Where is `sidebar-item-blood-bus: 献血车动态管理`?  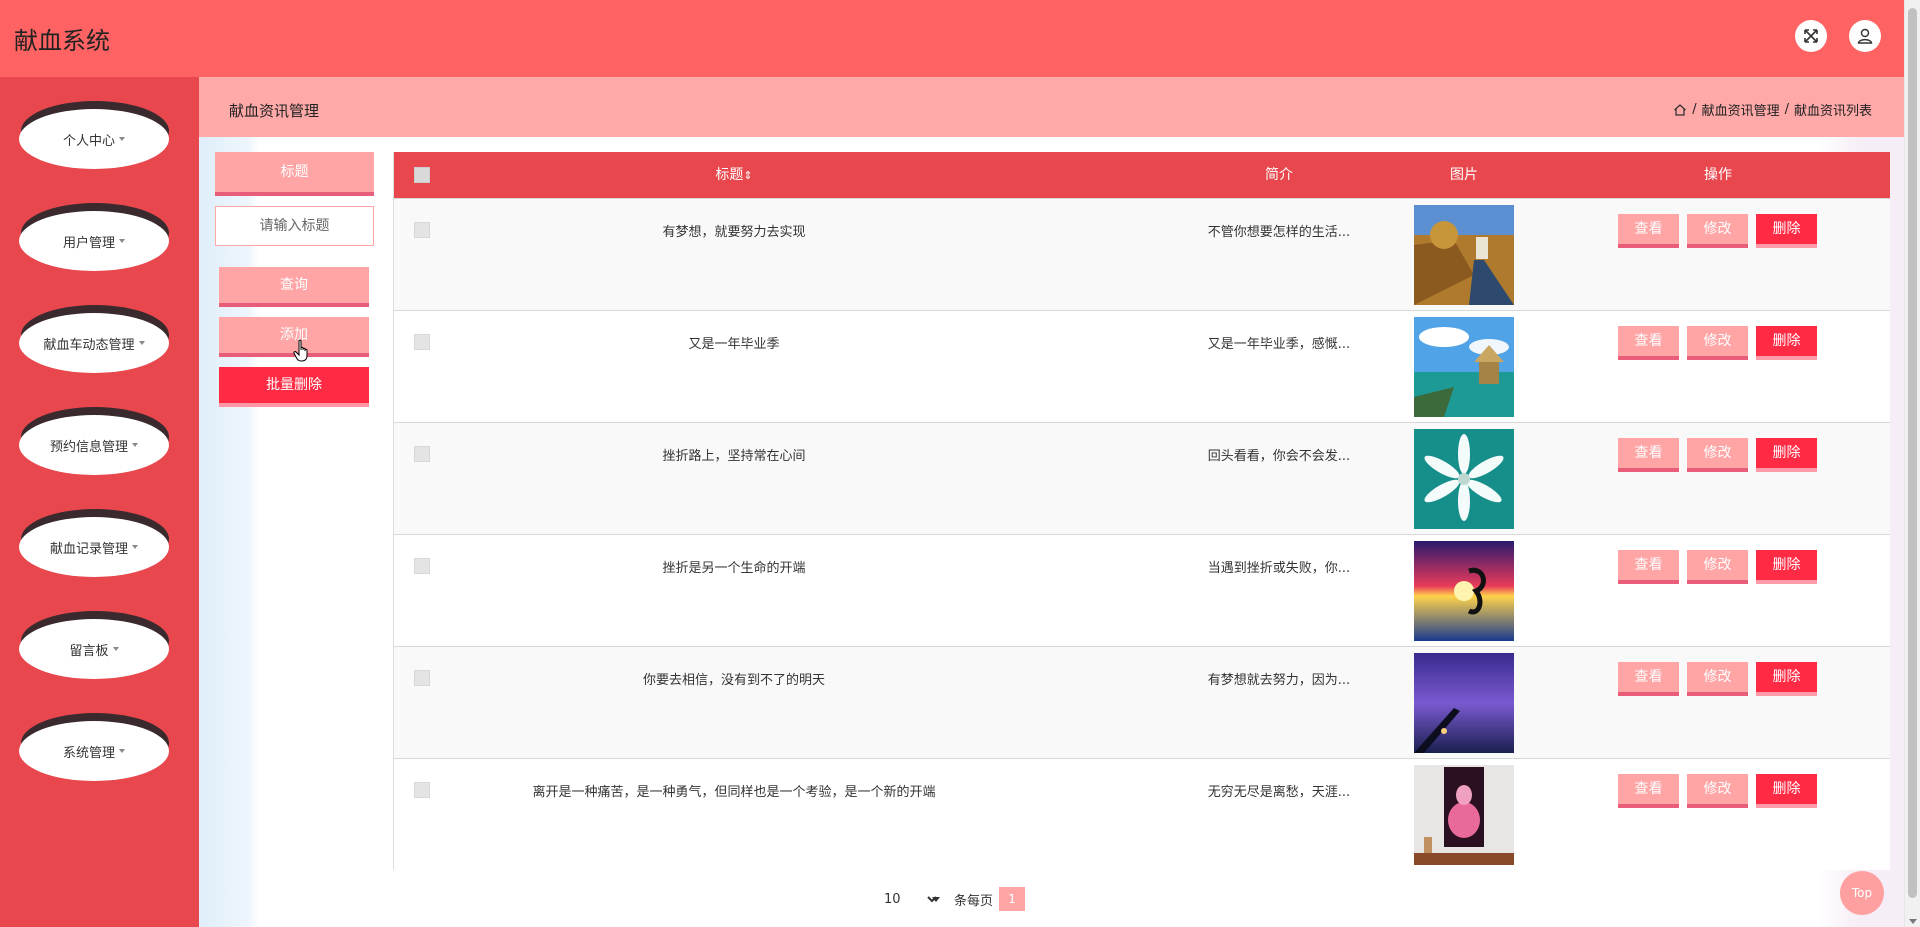
sidebar-item-blood-bus: 献血车动态管理 is located at coordinates (94, 339).